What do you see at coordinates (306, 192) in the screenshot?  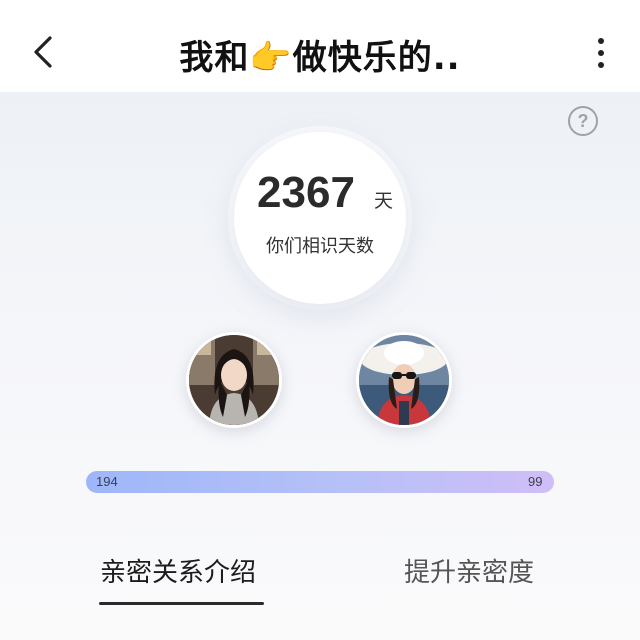 I see `days-count: 2367` at bounding box center [306, 192].